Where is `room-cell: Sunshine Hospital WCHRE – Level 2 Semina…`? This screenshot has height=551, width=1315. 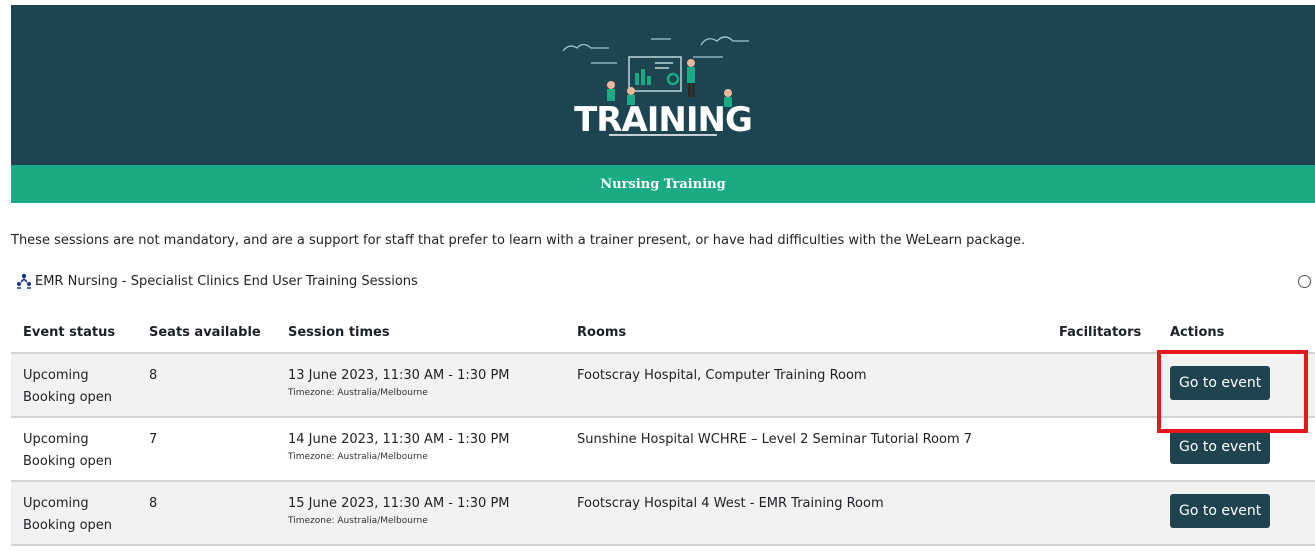
room-cell: Sunshine Hospital WCHRE – Level 2 Semina… is located at coordinates (806, 449).